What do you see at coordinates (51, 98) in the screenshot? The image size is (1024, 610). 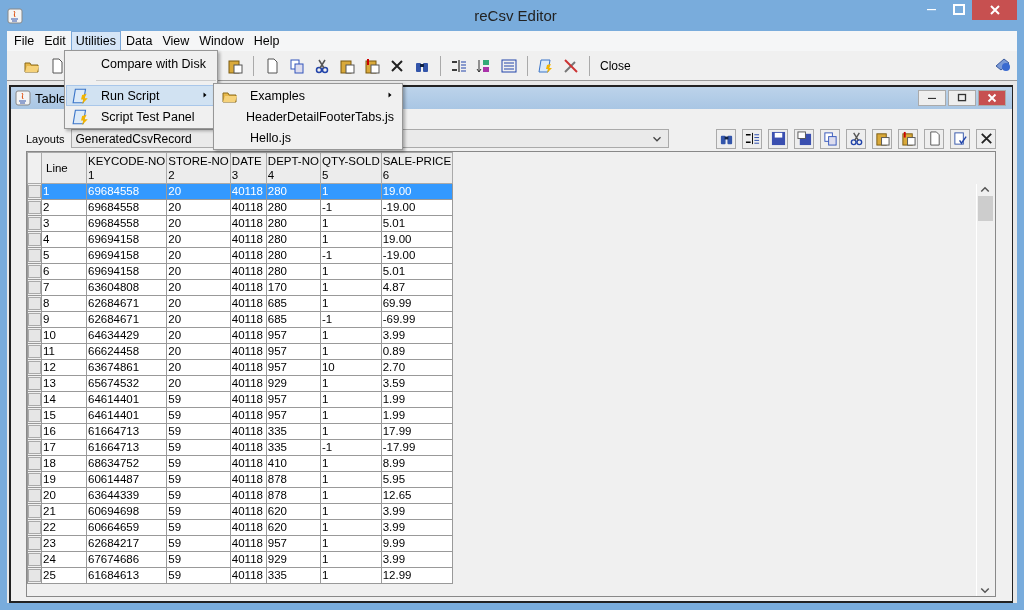 I see `frame-title: Table` at bounding box center [51, 98].